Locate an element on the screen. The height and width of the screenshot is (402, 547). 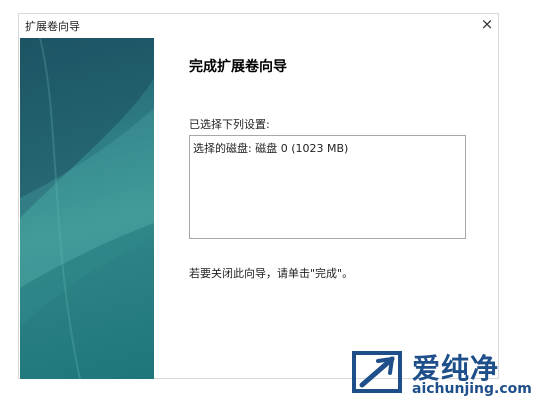
watermark: 爱纯净 aichunjing.com is located at coordinates (442, 374).